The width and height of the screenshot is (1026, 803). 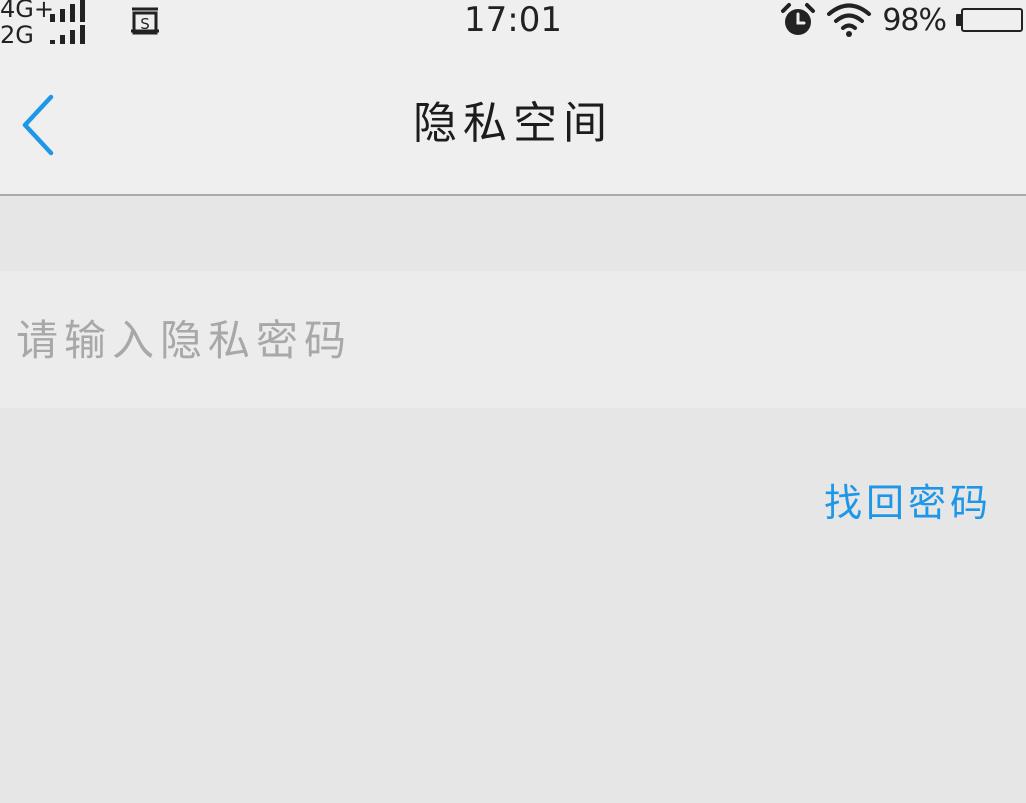 What do you see at coordinates (798, 19) in the screenshot?
I see `alarm-icon` at bounding box center [798, 19].